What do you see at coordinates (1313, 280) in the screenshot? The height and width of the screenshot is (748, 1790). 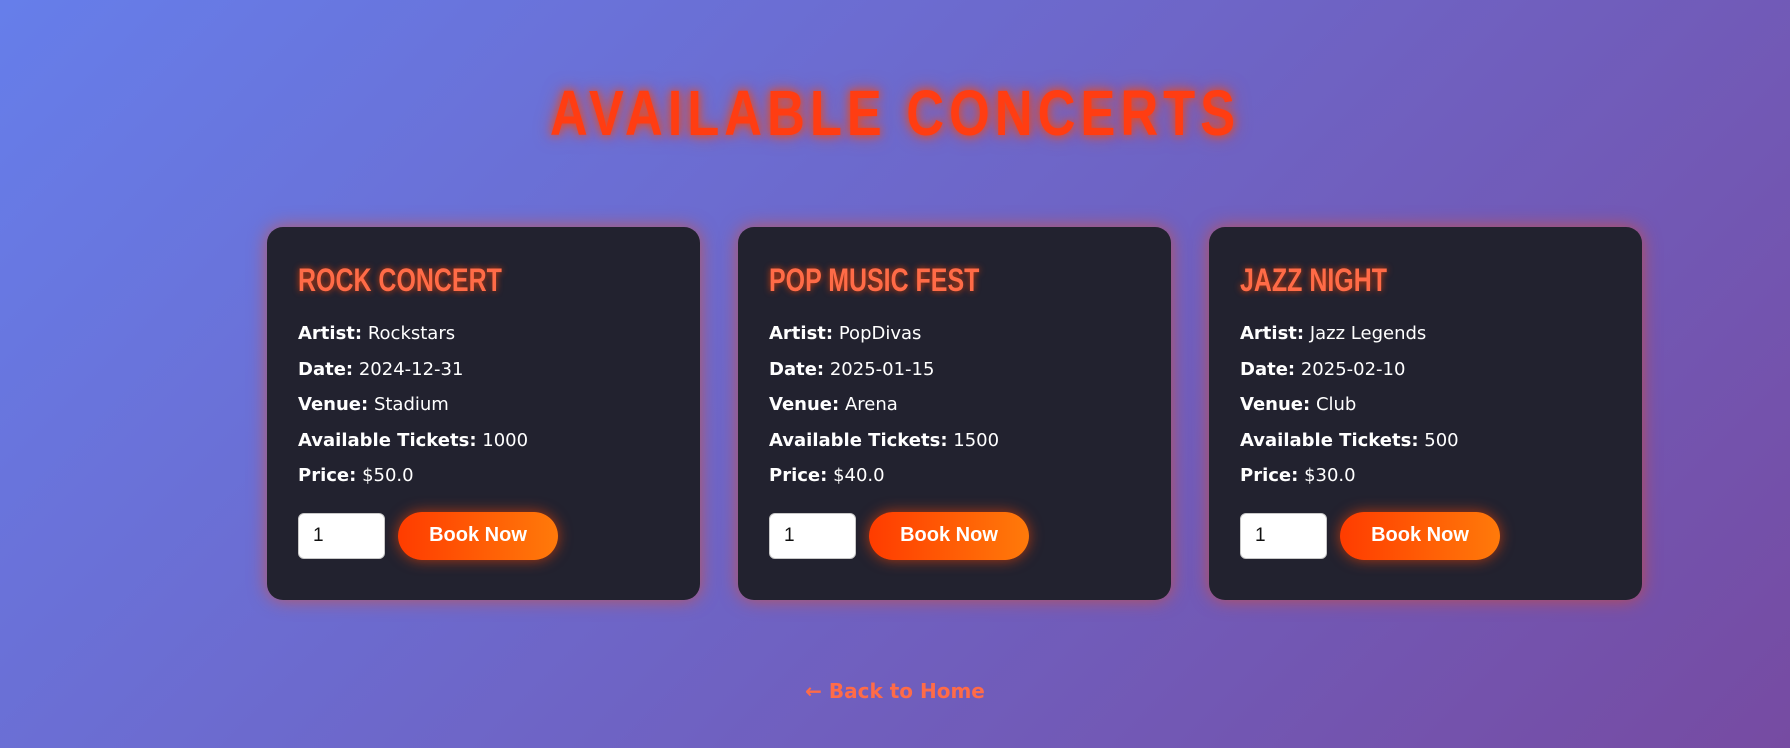 I see `concert-title: Jazz Night` at bounding box center [1313, 280].